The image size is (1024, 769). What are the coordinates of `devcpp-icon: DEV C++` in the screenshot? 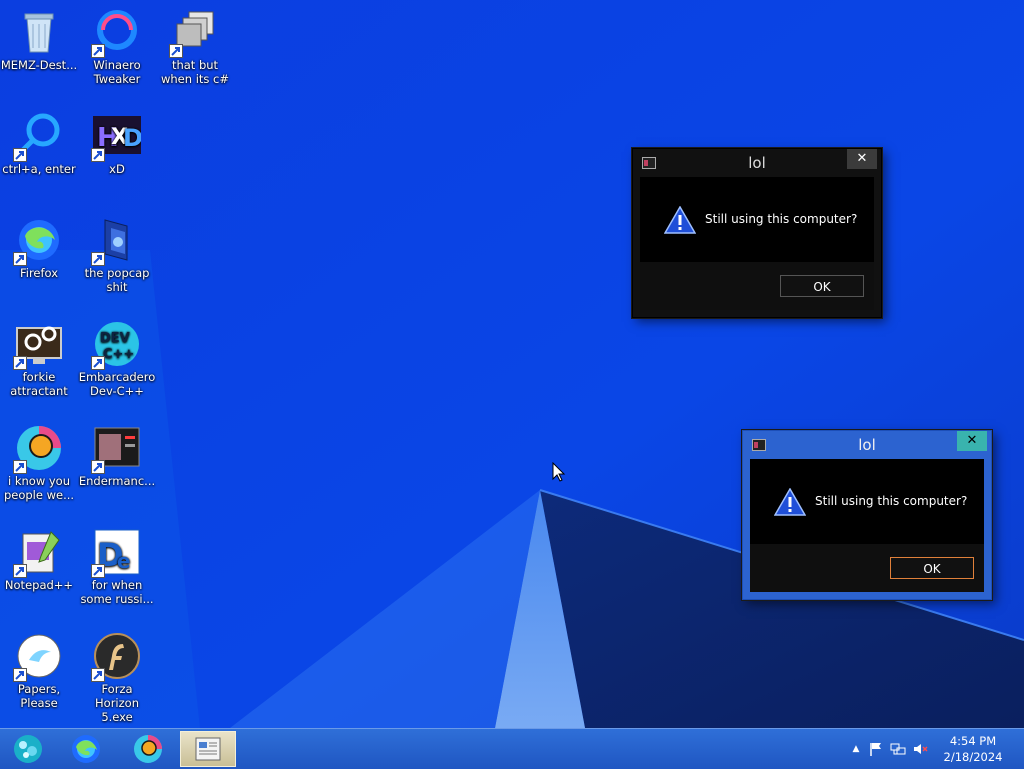 It's located at (116, 345).